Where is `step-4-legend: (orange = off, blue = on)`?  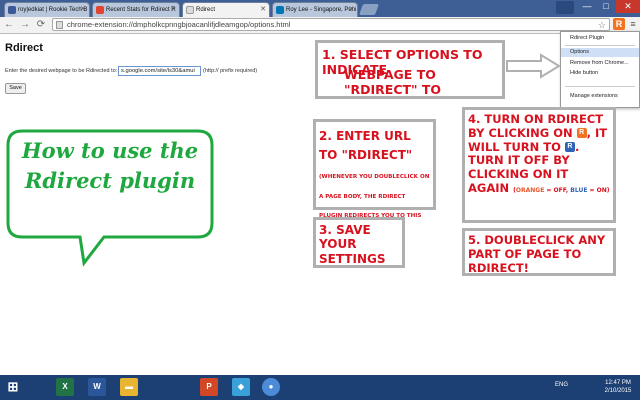
step-4-legend: (orange = off, blue = on) is located at coordinates (561, 190).